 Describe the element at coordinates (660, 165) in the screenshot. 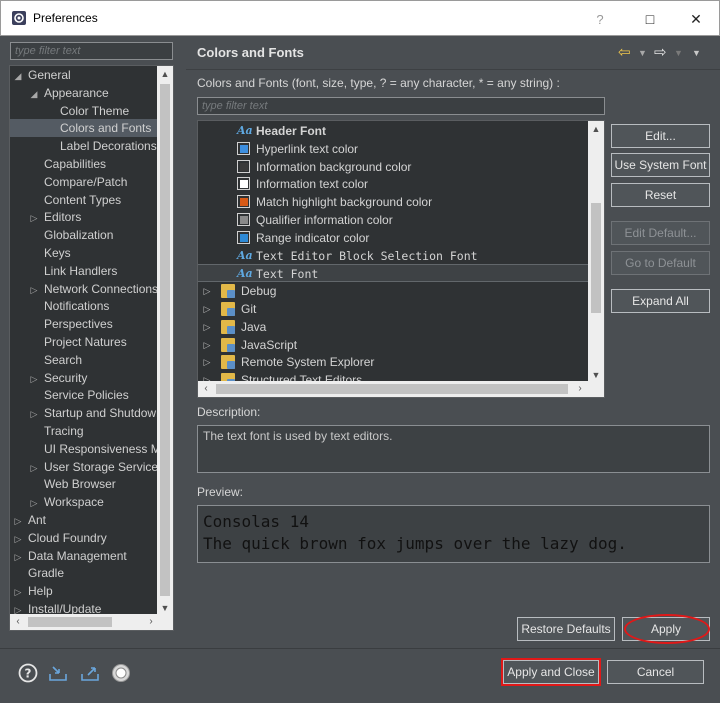

I see `use-system-font-button: Use System Font` at that location.